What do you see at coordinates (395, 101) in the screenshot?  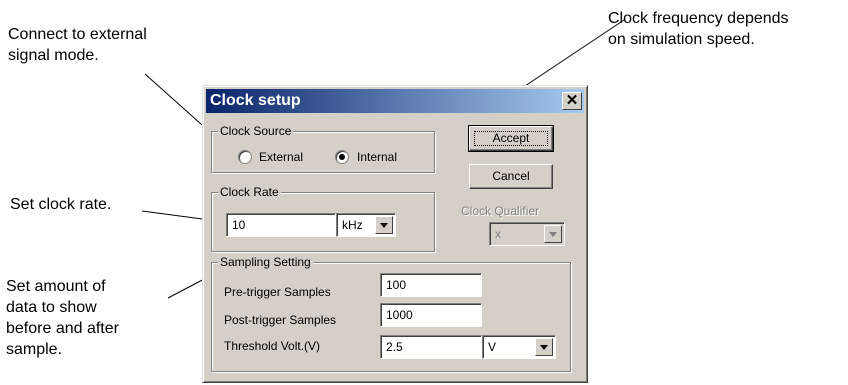 I see `title-bar: Clock setup ✕` at bounding box center [395, 101].